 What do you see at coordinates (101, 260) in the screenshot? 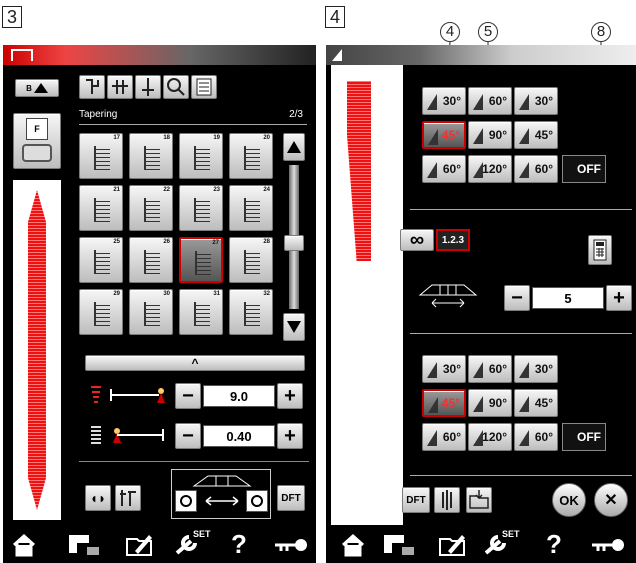
I see `pattern-button: 25` at bounding box center [101, 260].